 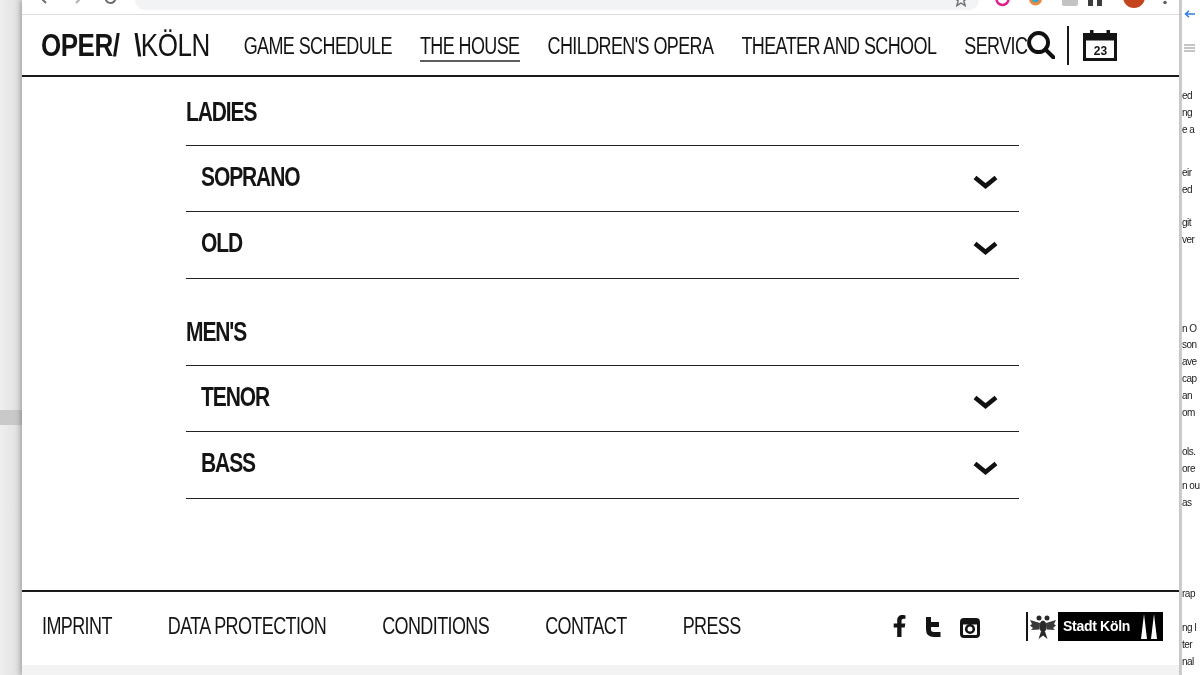 What do you see at coordinates (996, 47) in the screenshot?
I see `nav-link: SERVIC` at bounding box center [996, 47].